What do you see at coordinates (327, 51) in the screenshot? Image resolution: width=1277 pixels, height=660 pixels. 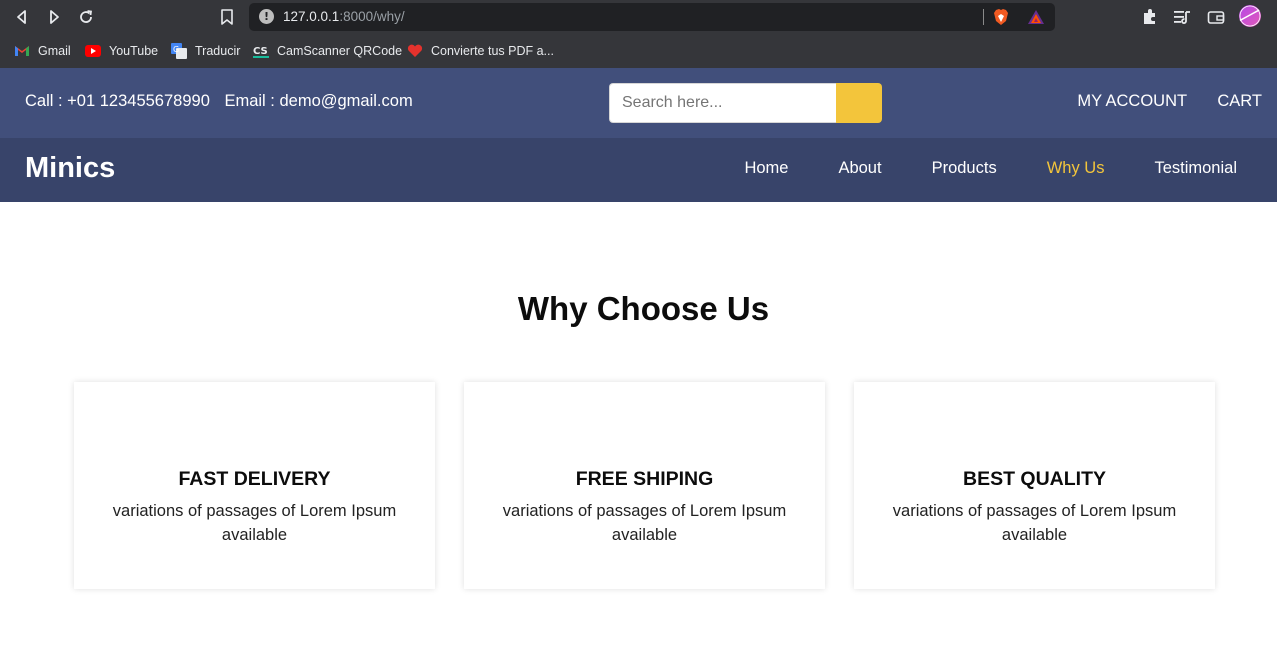 I see `bookmark-camscanner: CS CamScanner QRCode` at bounding box center [327, 51].